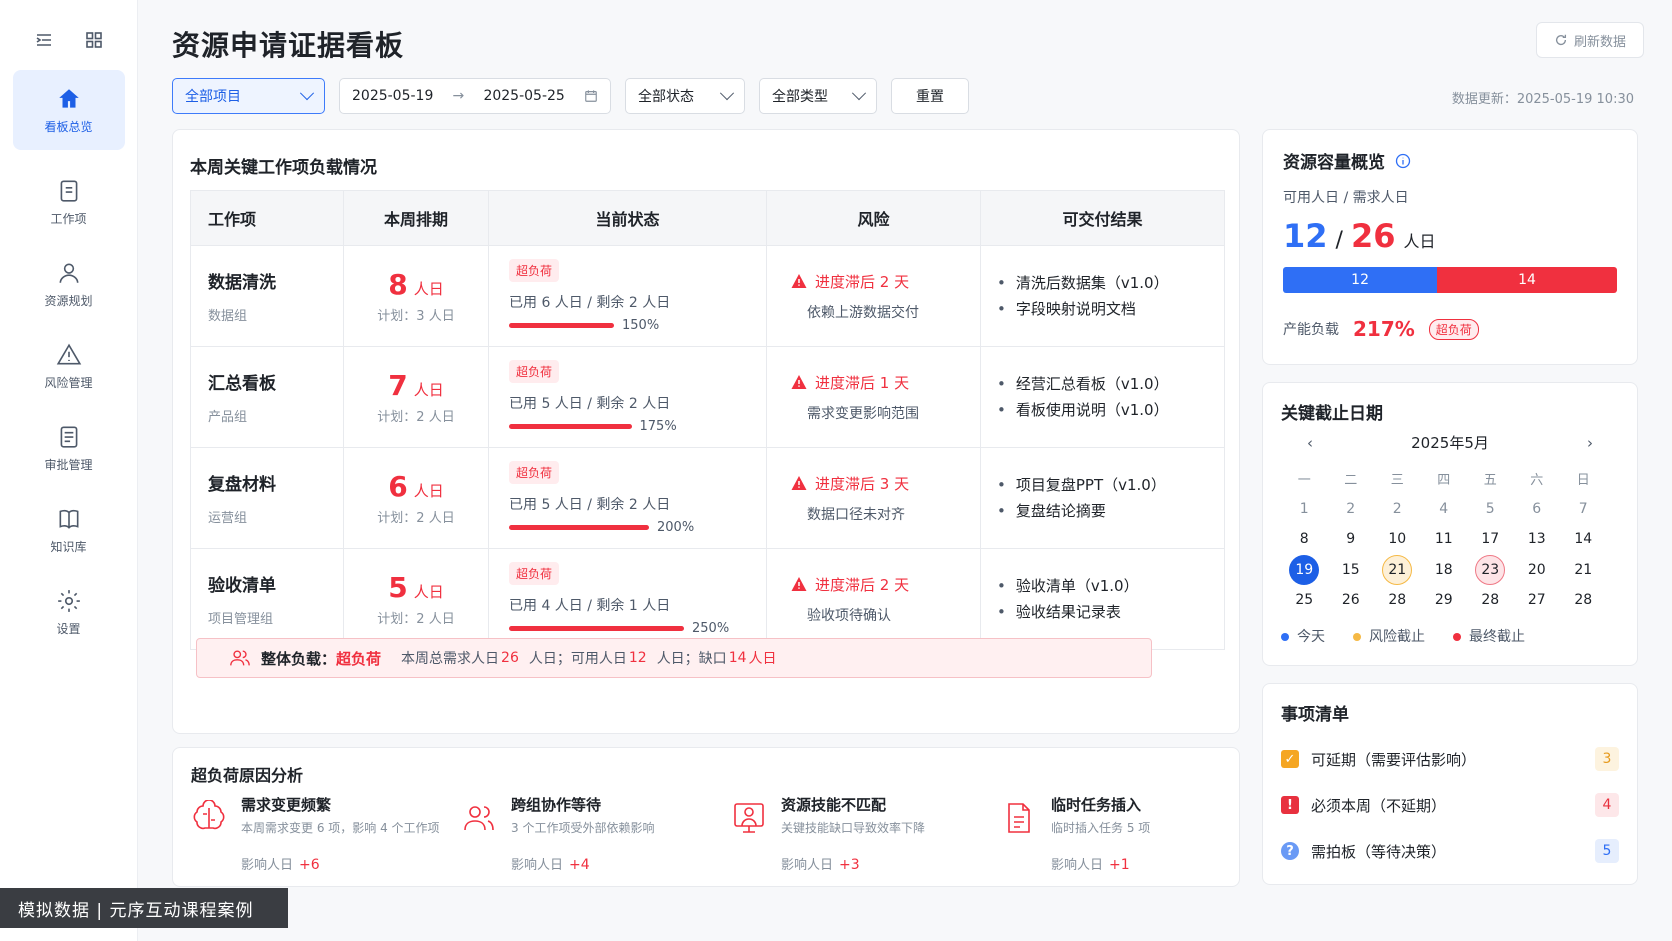 The image size is (1672, 941). Describe the element at coordinates (1607, 851) in the screenshot. I see `todo-count: 5` at that location.